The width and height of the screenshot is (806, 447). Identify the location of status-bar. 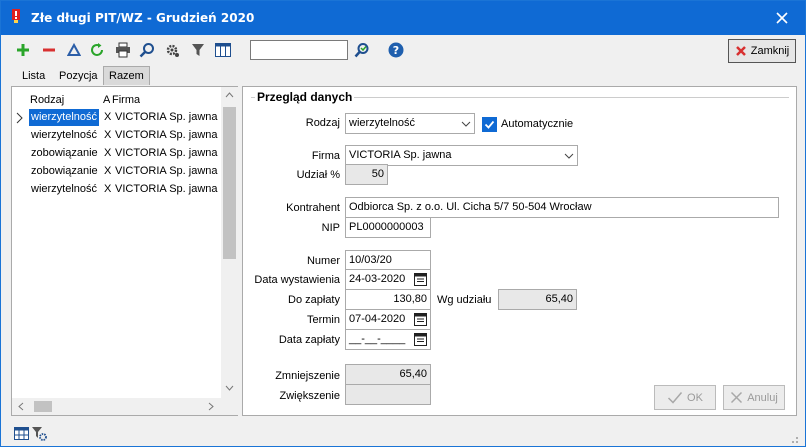
(403, 433).